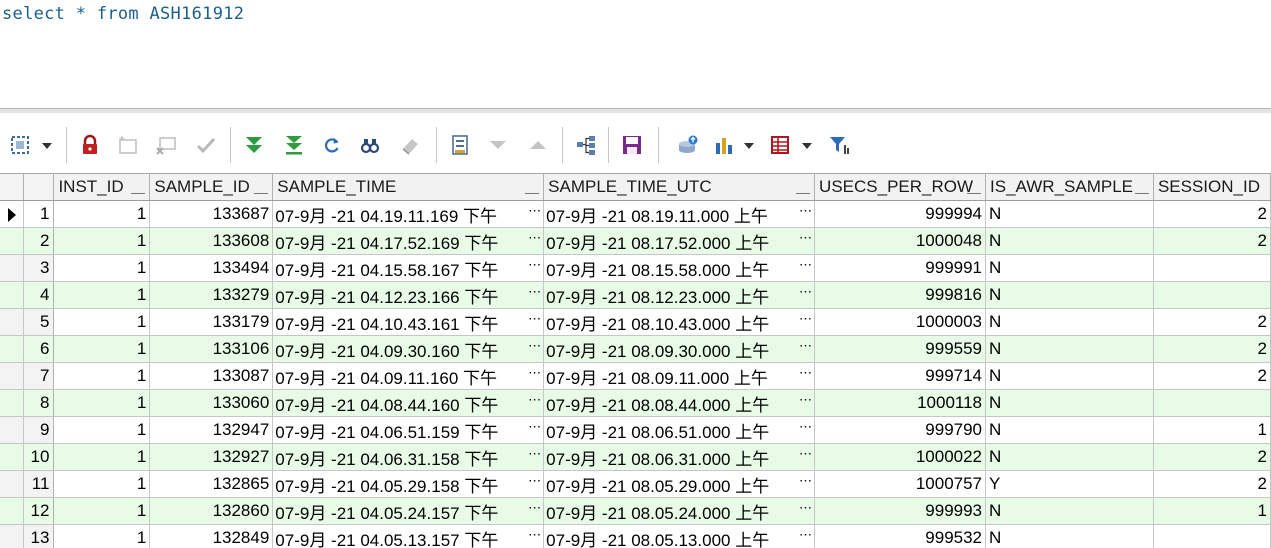 Image resolution: width=1271 pixels, height=548 pixels. Describe the element at coordinates (39, 403) in the screenshot. I see `row-number: 8` at that location.